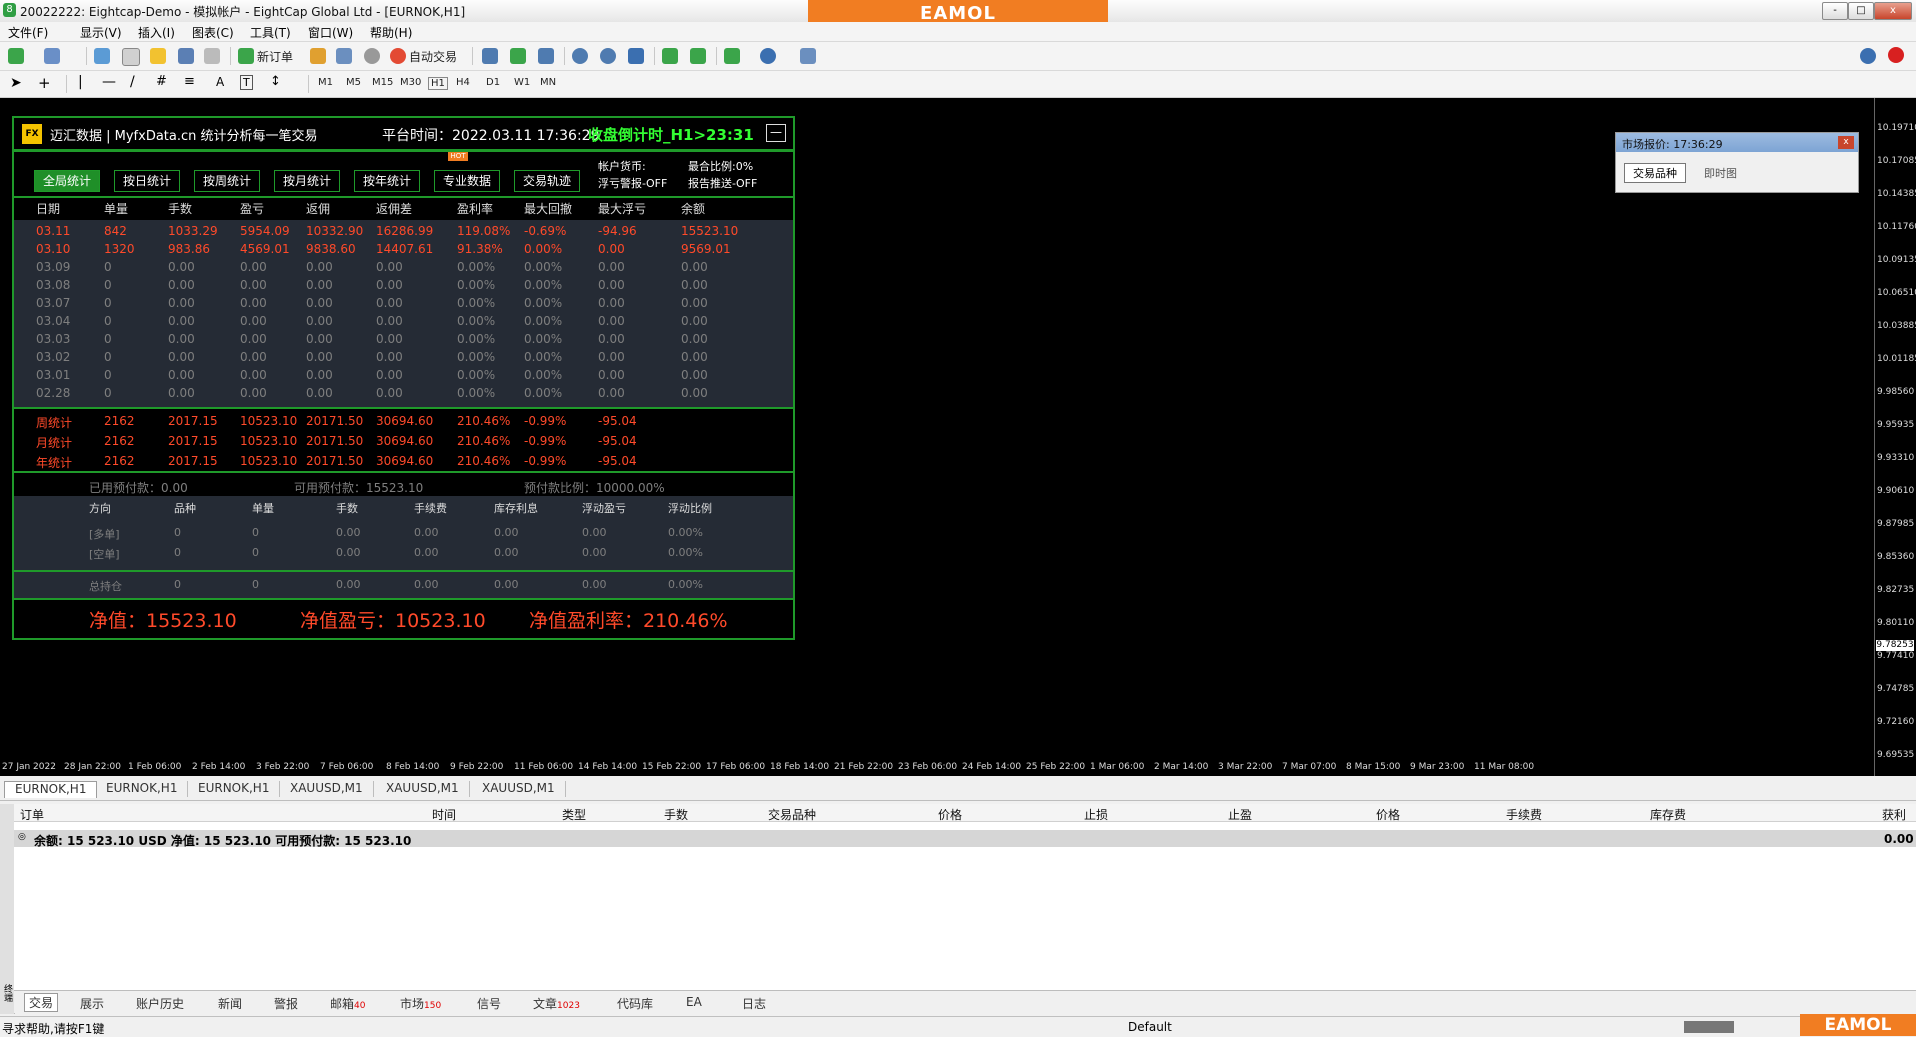 The height and width of the screenshot is (1037, 1916). I want to click on chart-tab-4: XAUUSD,M1, so click(327, 789).